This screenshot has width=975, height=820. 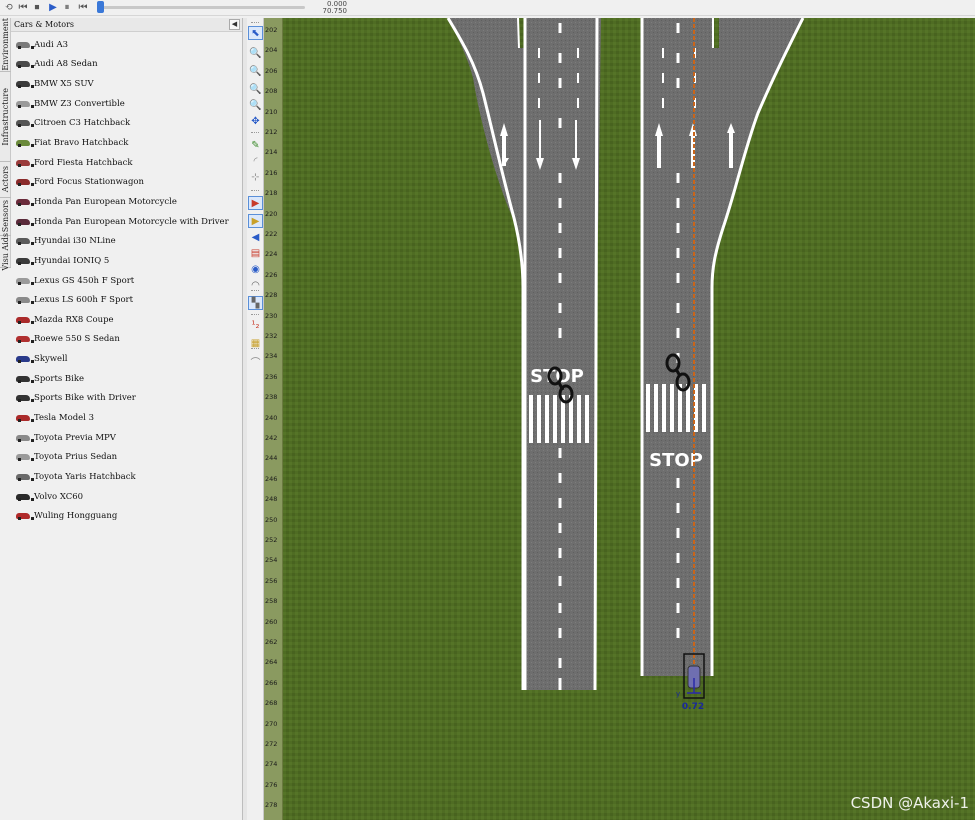 I want to click on track-icon: ▚, so click(x=255, y=303).